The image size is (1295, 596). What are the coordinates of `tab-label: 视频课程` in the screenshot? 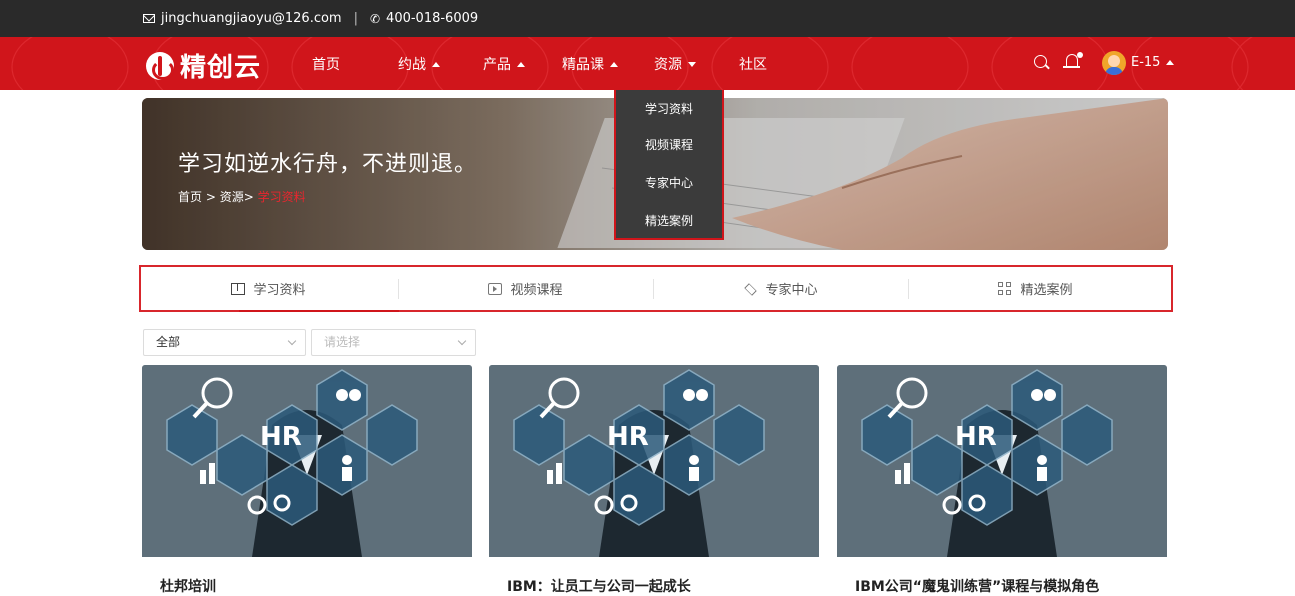 It's located at (536, 290).